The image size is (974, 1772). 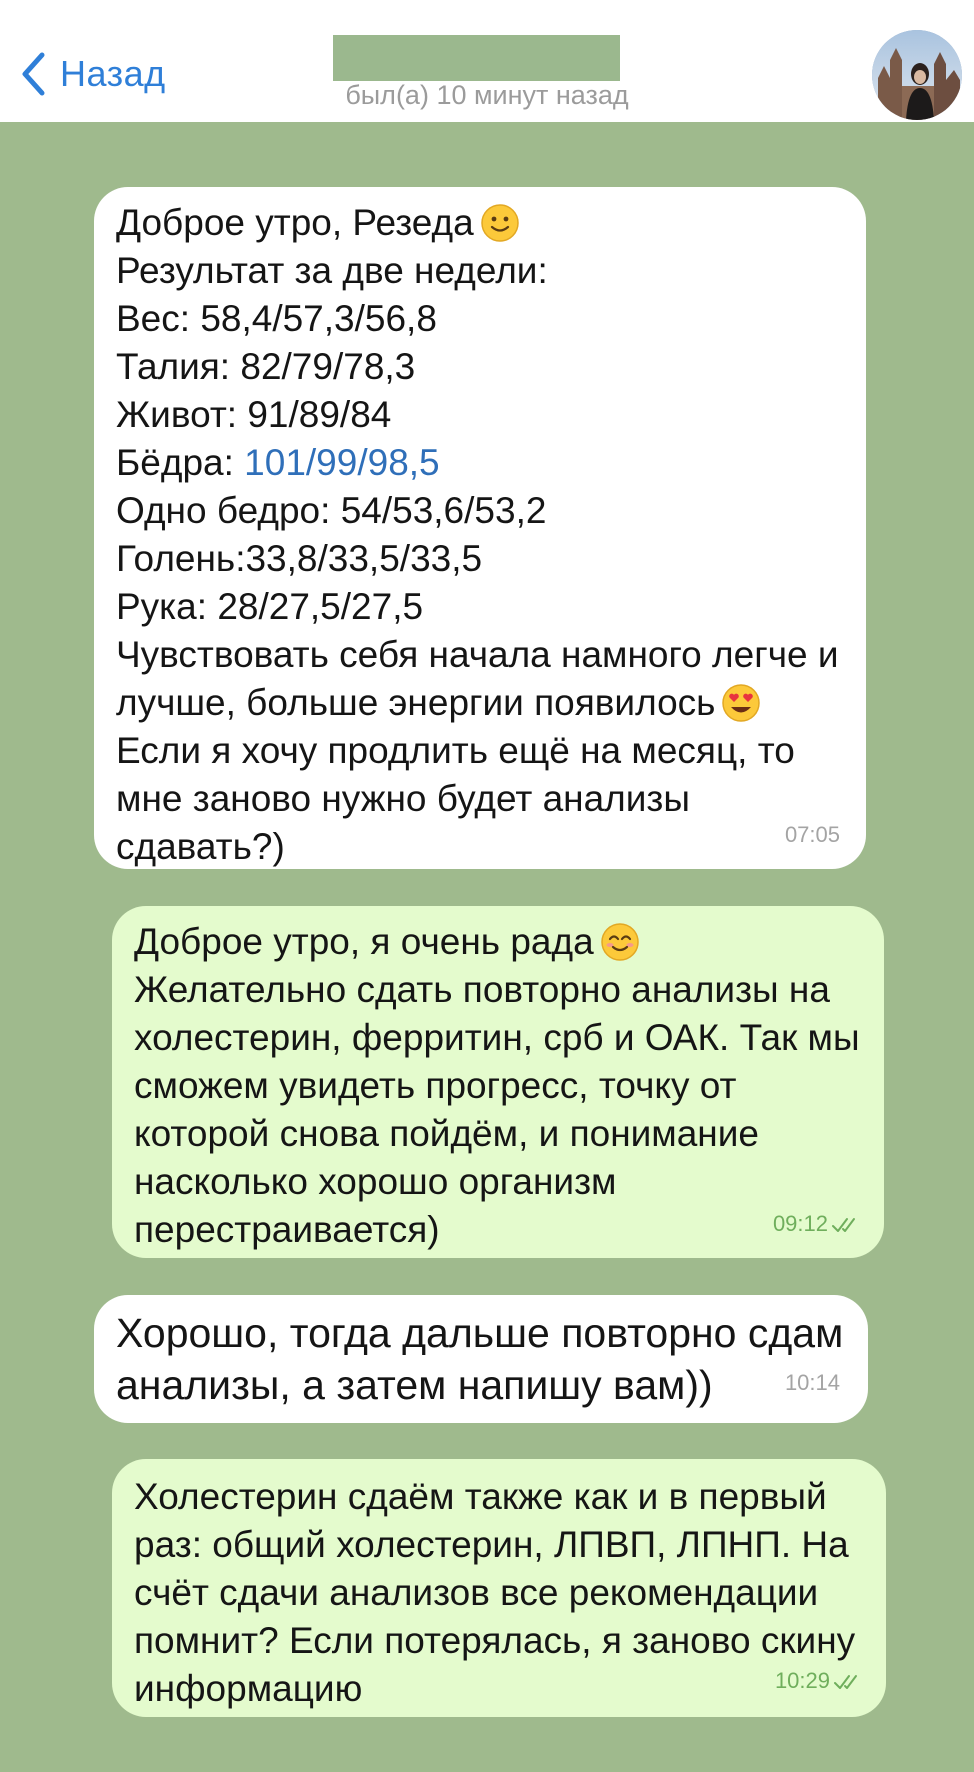 I want to click on message-line: Рука: 28/27,5/27,5, so click(x=270, y=606).